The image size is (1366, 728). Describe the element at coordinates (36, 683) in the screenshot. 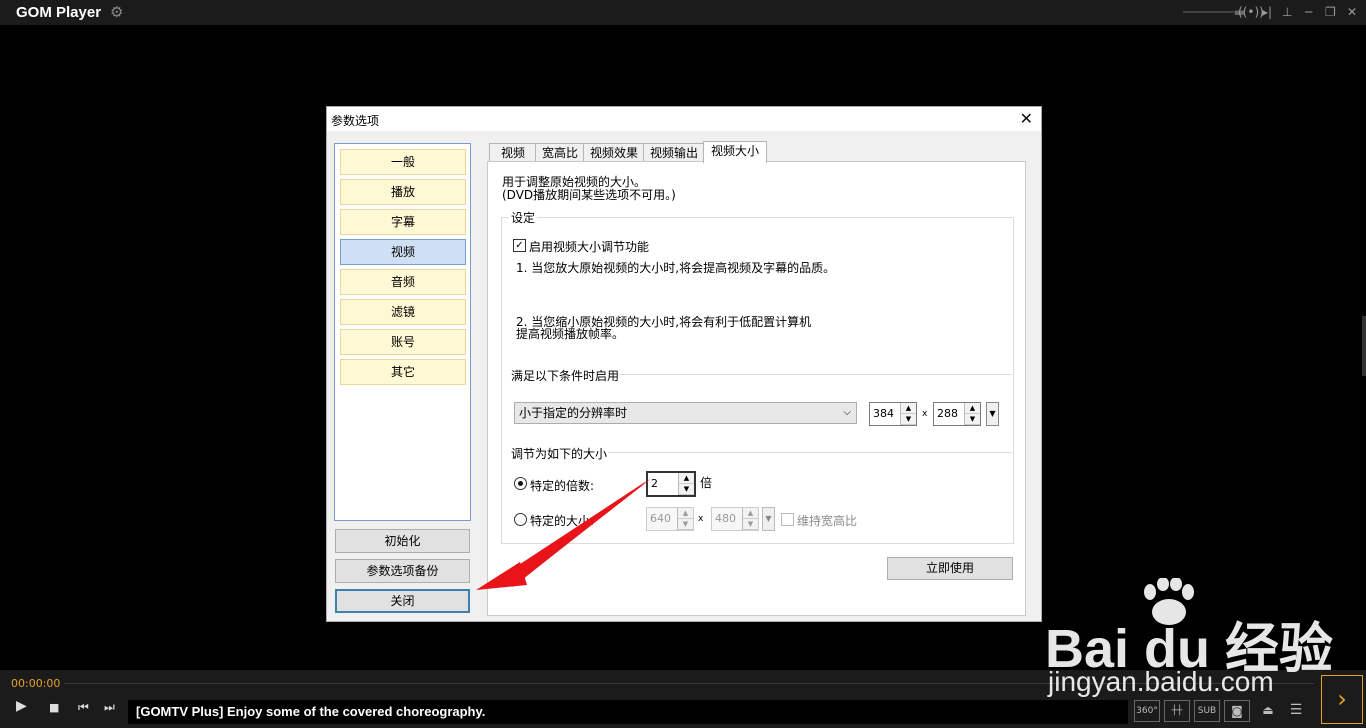

I see `time-display: 00:00:00` at that location.